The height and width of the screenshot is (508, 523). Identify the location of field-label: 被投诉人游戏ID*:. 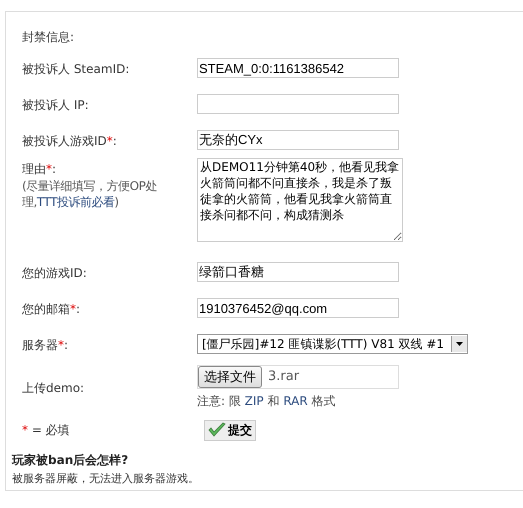
(69, 141).